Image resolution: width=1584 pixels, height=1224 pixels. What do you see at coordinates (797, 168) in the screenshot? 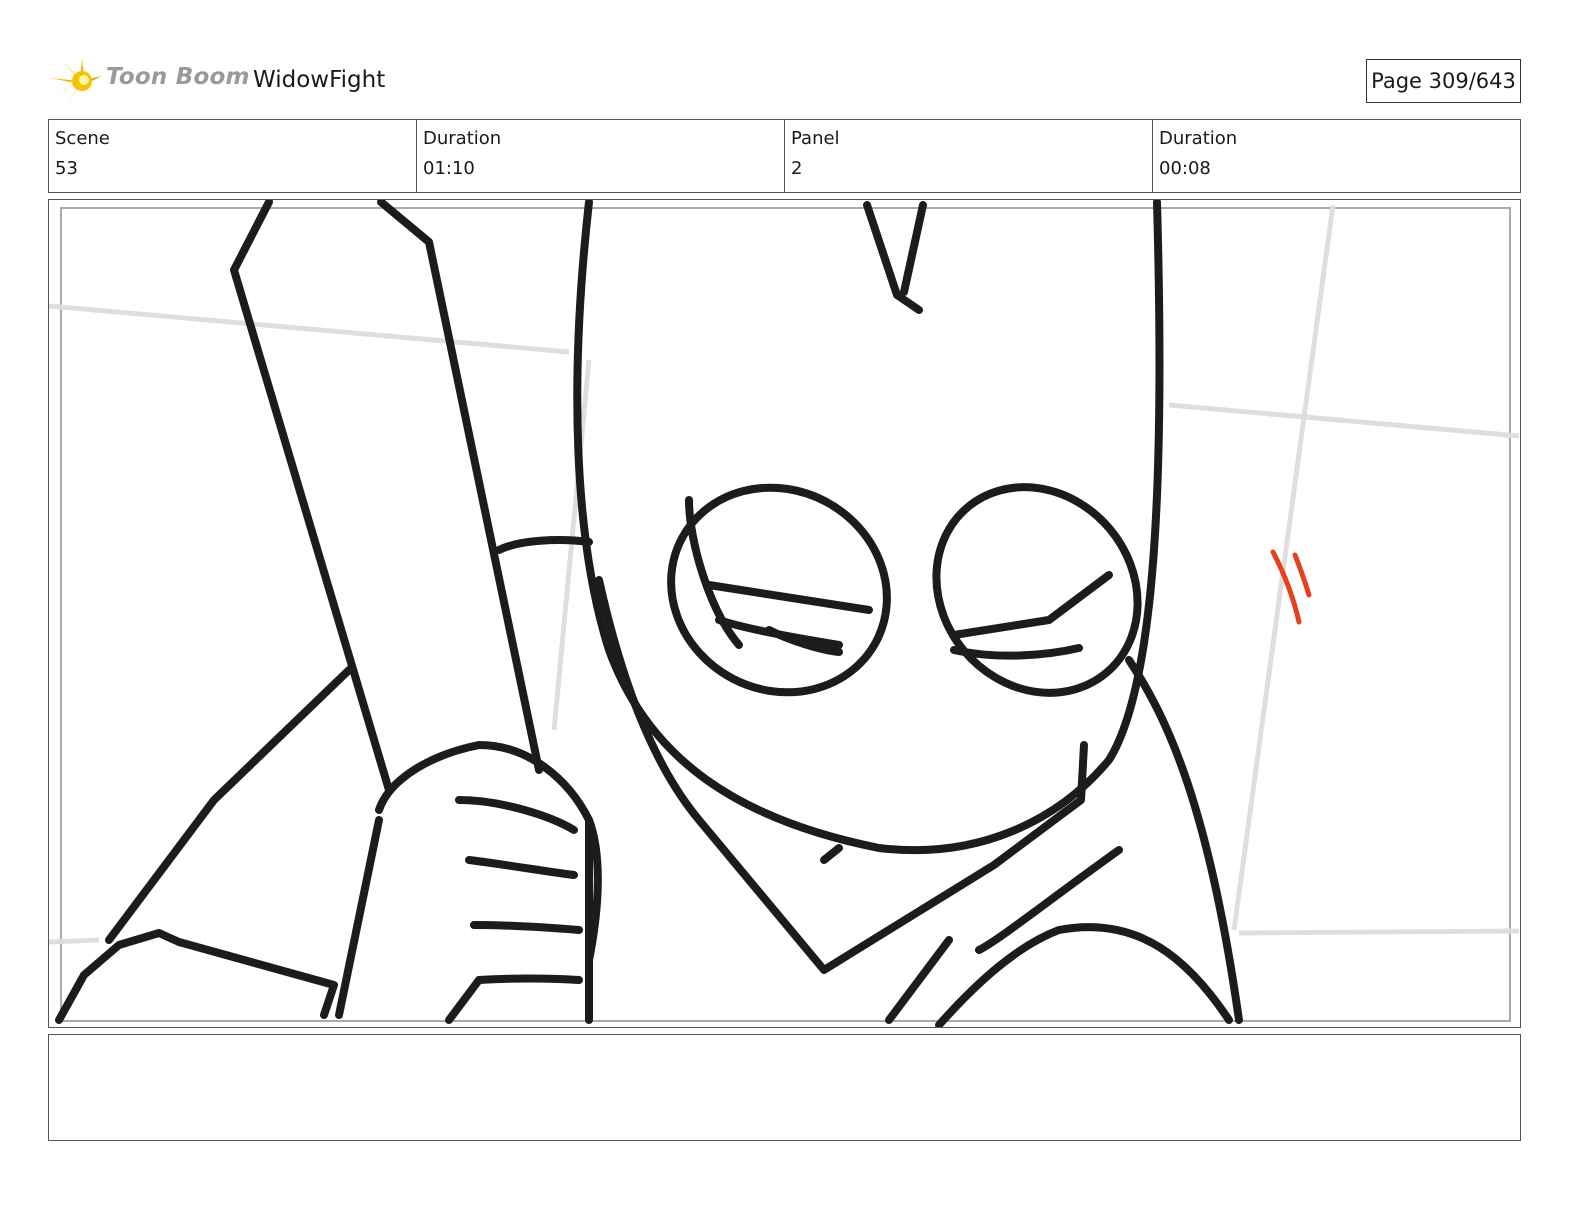
I see `panel-value: 2` at bounding box center [797, 168].